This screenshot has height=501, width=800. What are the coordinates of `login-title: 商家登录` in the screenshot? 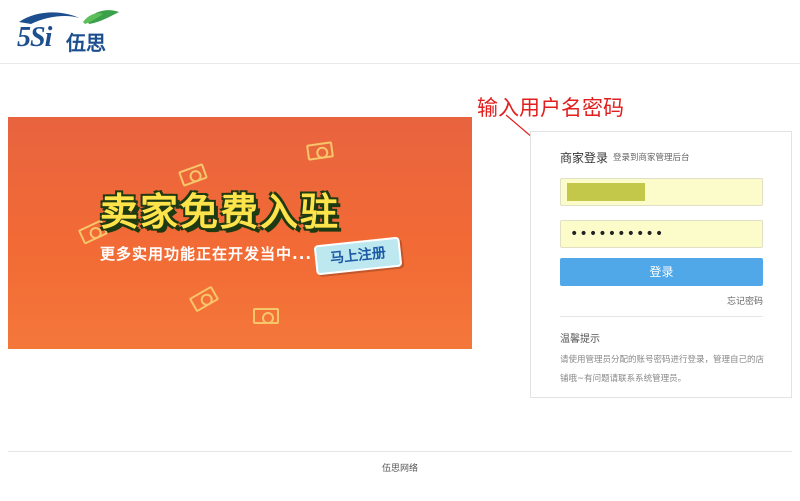 It's located at (584, 158).